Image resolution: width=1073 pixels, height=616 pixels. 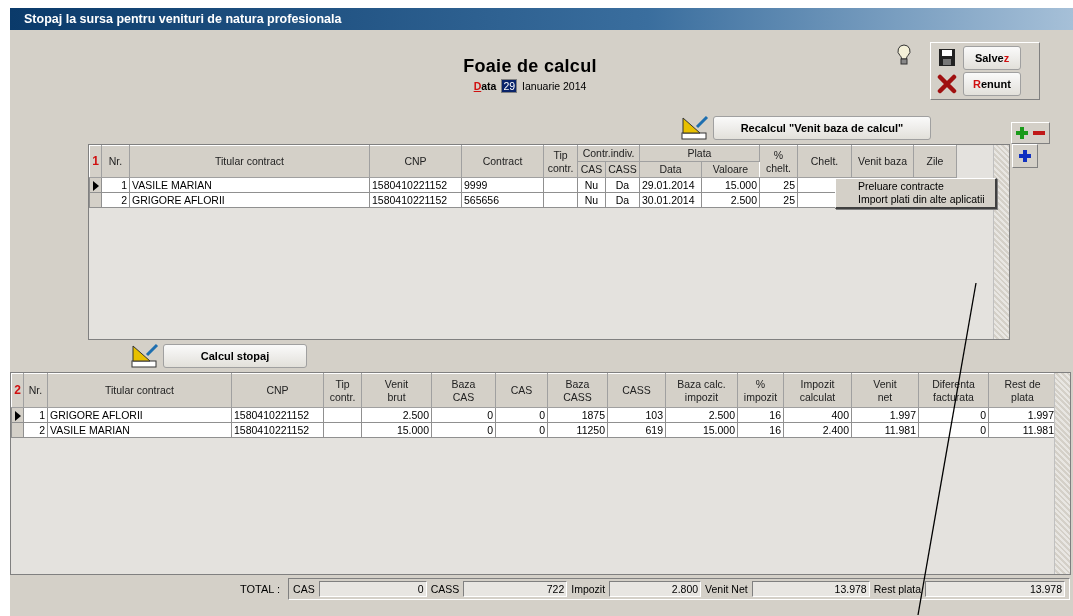 I want to click on add-button, so click(x=1025, y=156).